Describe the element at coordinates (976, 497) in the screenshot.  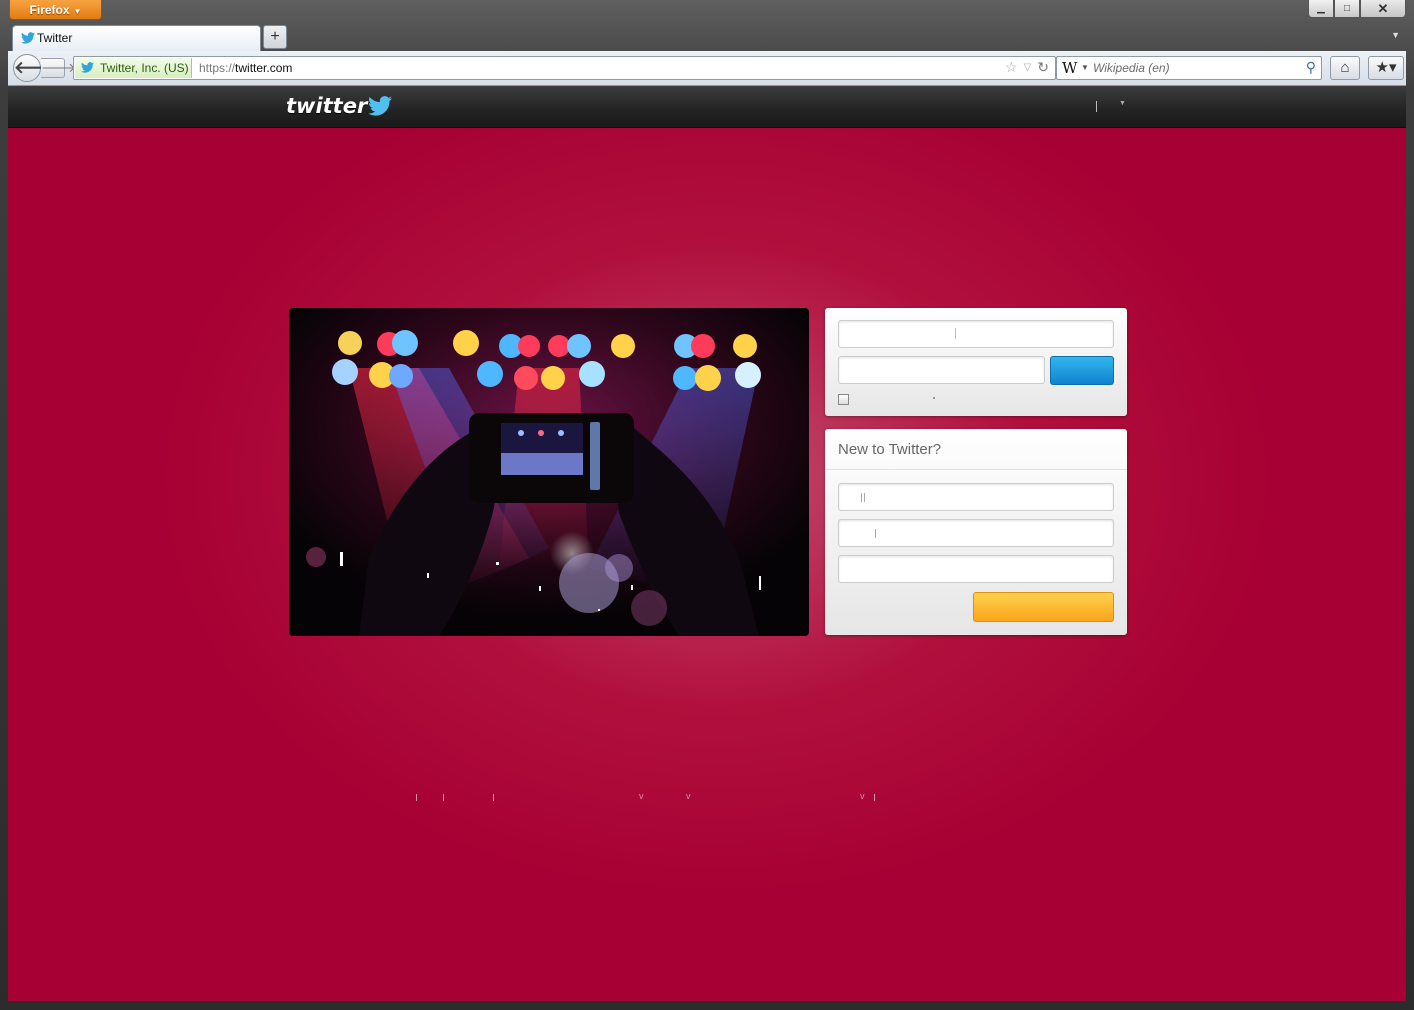
I see `full-name-field` at that location.